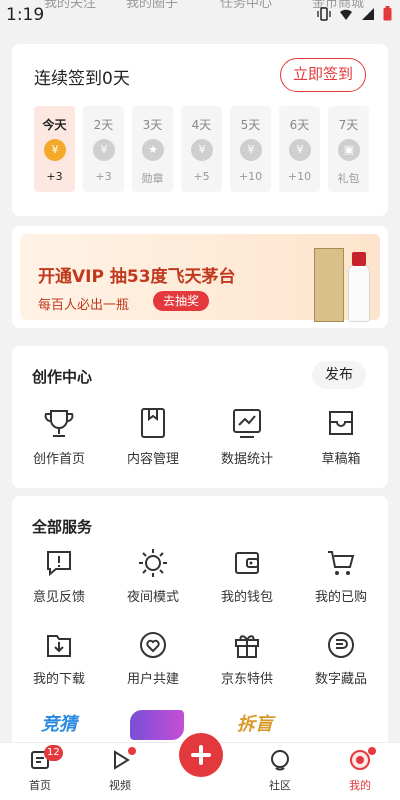 The height and width of the screenshot is (800, 400). Describe the element at coordinates (120, 770) in the screenshot. I see `tab-video: 视频` at that location.